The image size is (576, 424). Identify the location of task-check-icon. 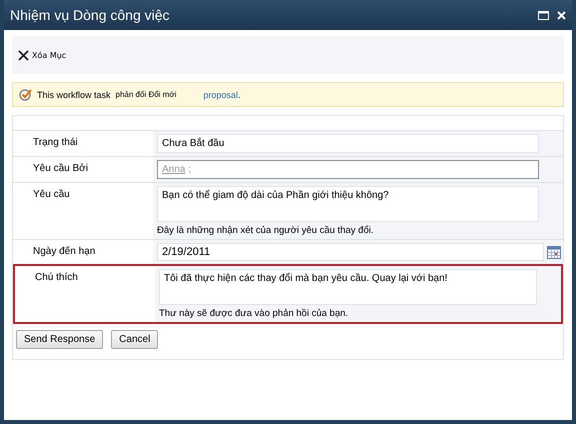
(25, 94).